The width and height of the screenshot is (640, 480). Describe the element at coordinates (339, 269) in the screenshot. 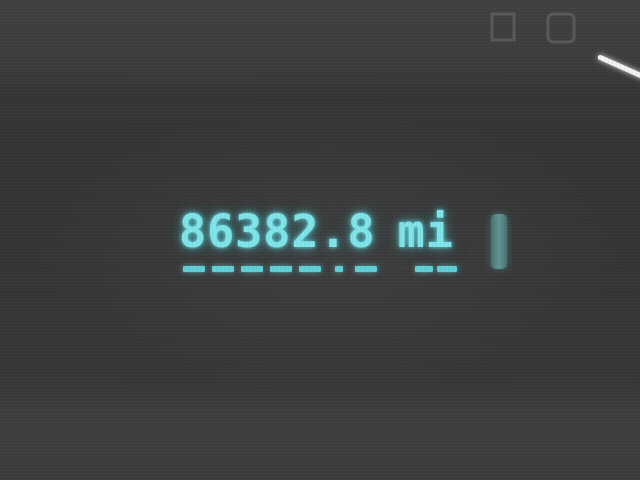

I see `decimal-underline` at that location.